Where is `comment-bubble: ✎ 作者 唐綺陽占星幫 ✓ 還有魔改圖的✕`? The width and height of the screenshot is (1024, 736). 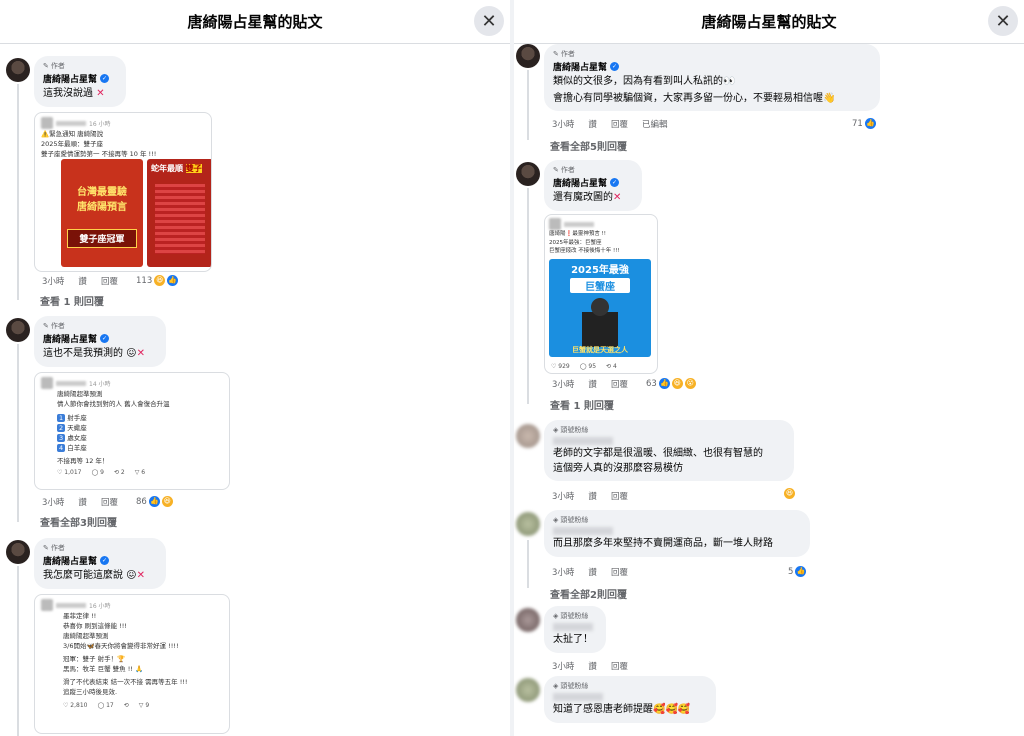 comment-bubble: ✎ 作者 唐綺陽占星幫 ✓ 還有魔改圖的✕ is located at coordinates (593, 185).